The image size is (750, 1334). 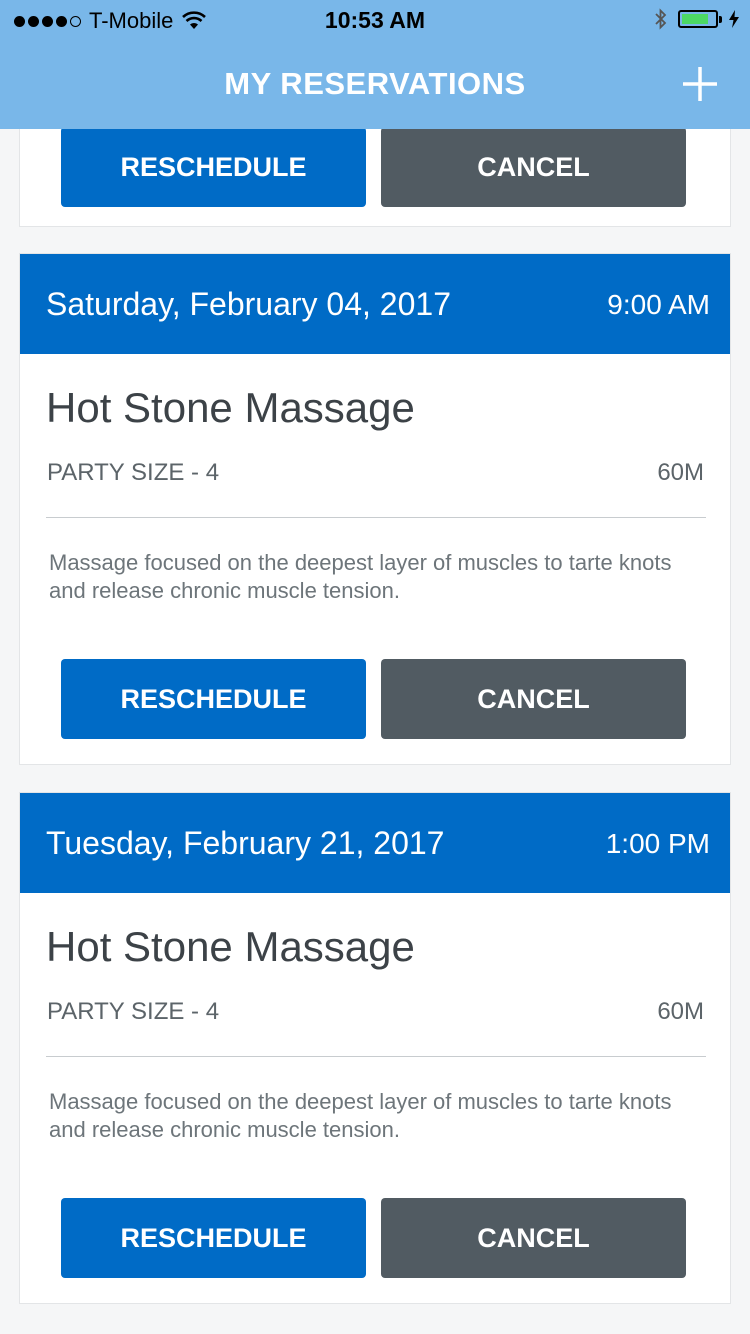 I want to click on reservation-date: Saturday, February 04, 2017, so click(x=248, y=304).